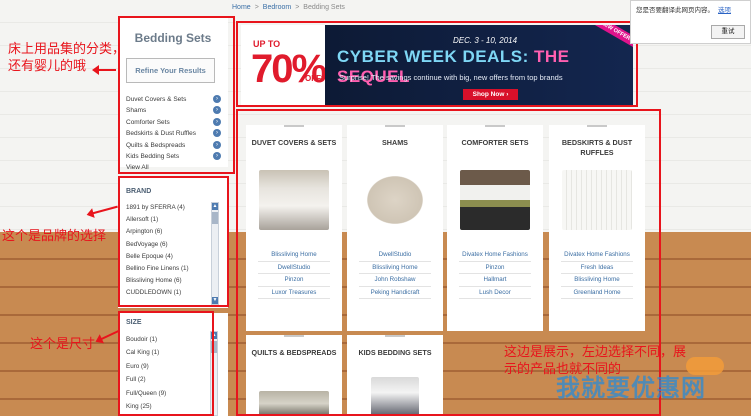 Image resolution: width=751 pixels, height=416 pixels. What do you see at coordinates (728, 32) in the screenshot?
I see `retry-button: 重试` at bounding box center [728, 32].